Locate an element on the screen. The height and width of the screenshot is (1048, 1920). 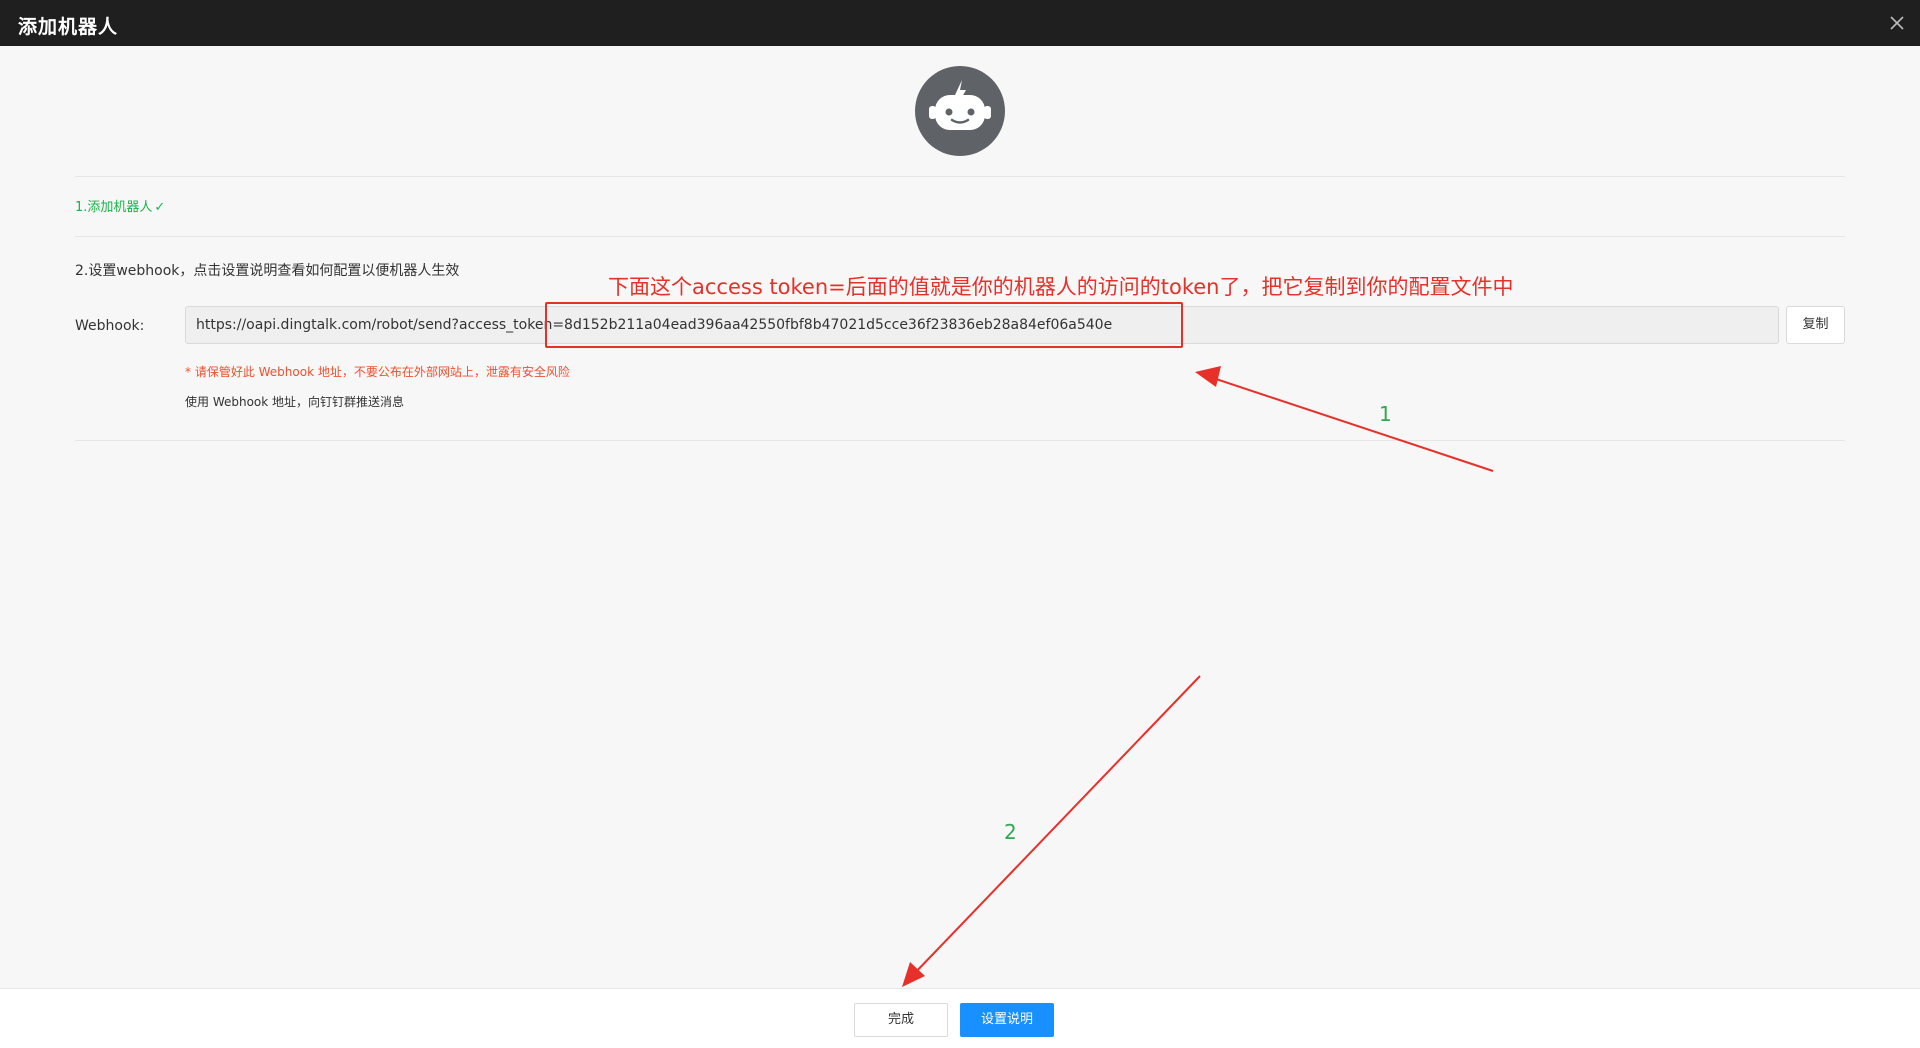
step1-status: 1.添加机器人 ✓ is located at coordinates (120, 205).